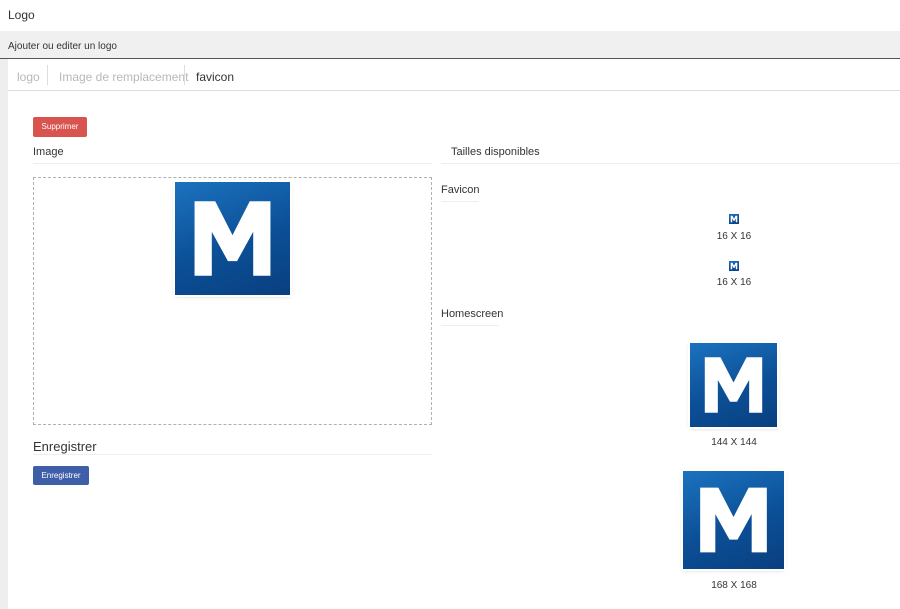  I want to click on image-heading-rule, so click(232, 163).